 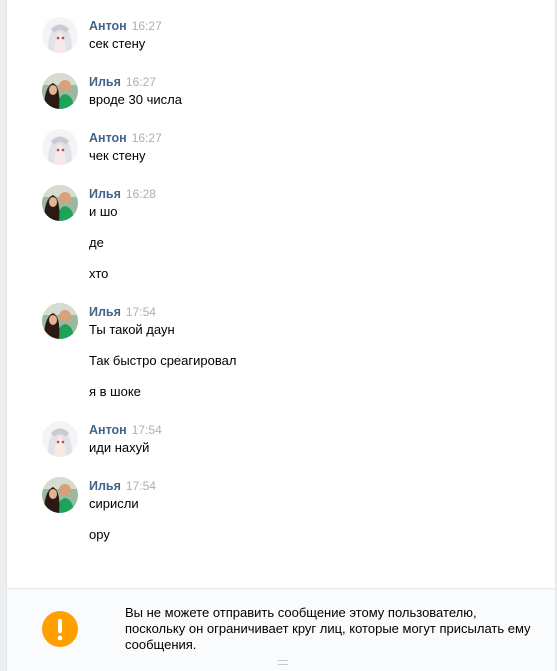 What do you see at coordinates (122, 81) in the screenshot?
I see `message-header: Илья 16:27` at bounding box center [122, 81].